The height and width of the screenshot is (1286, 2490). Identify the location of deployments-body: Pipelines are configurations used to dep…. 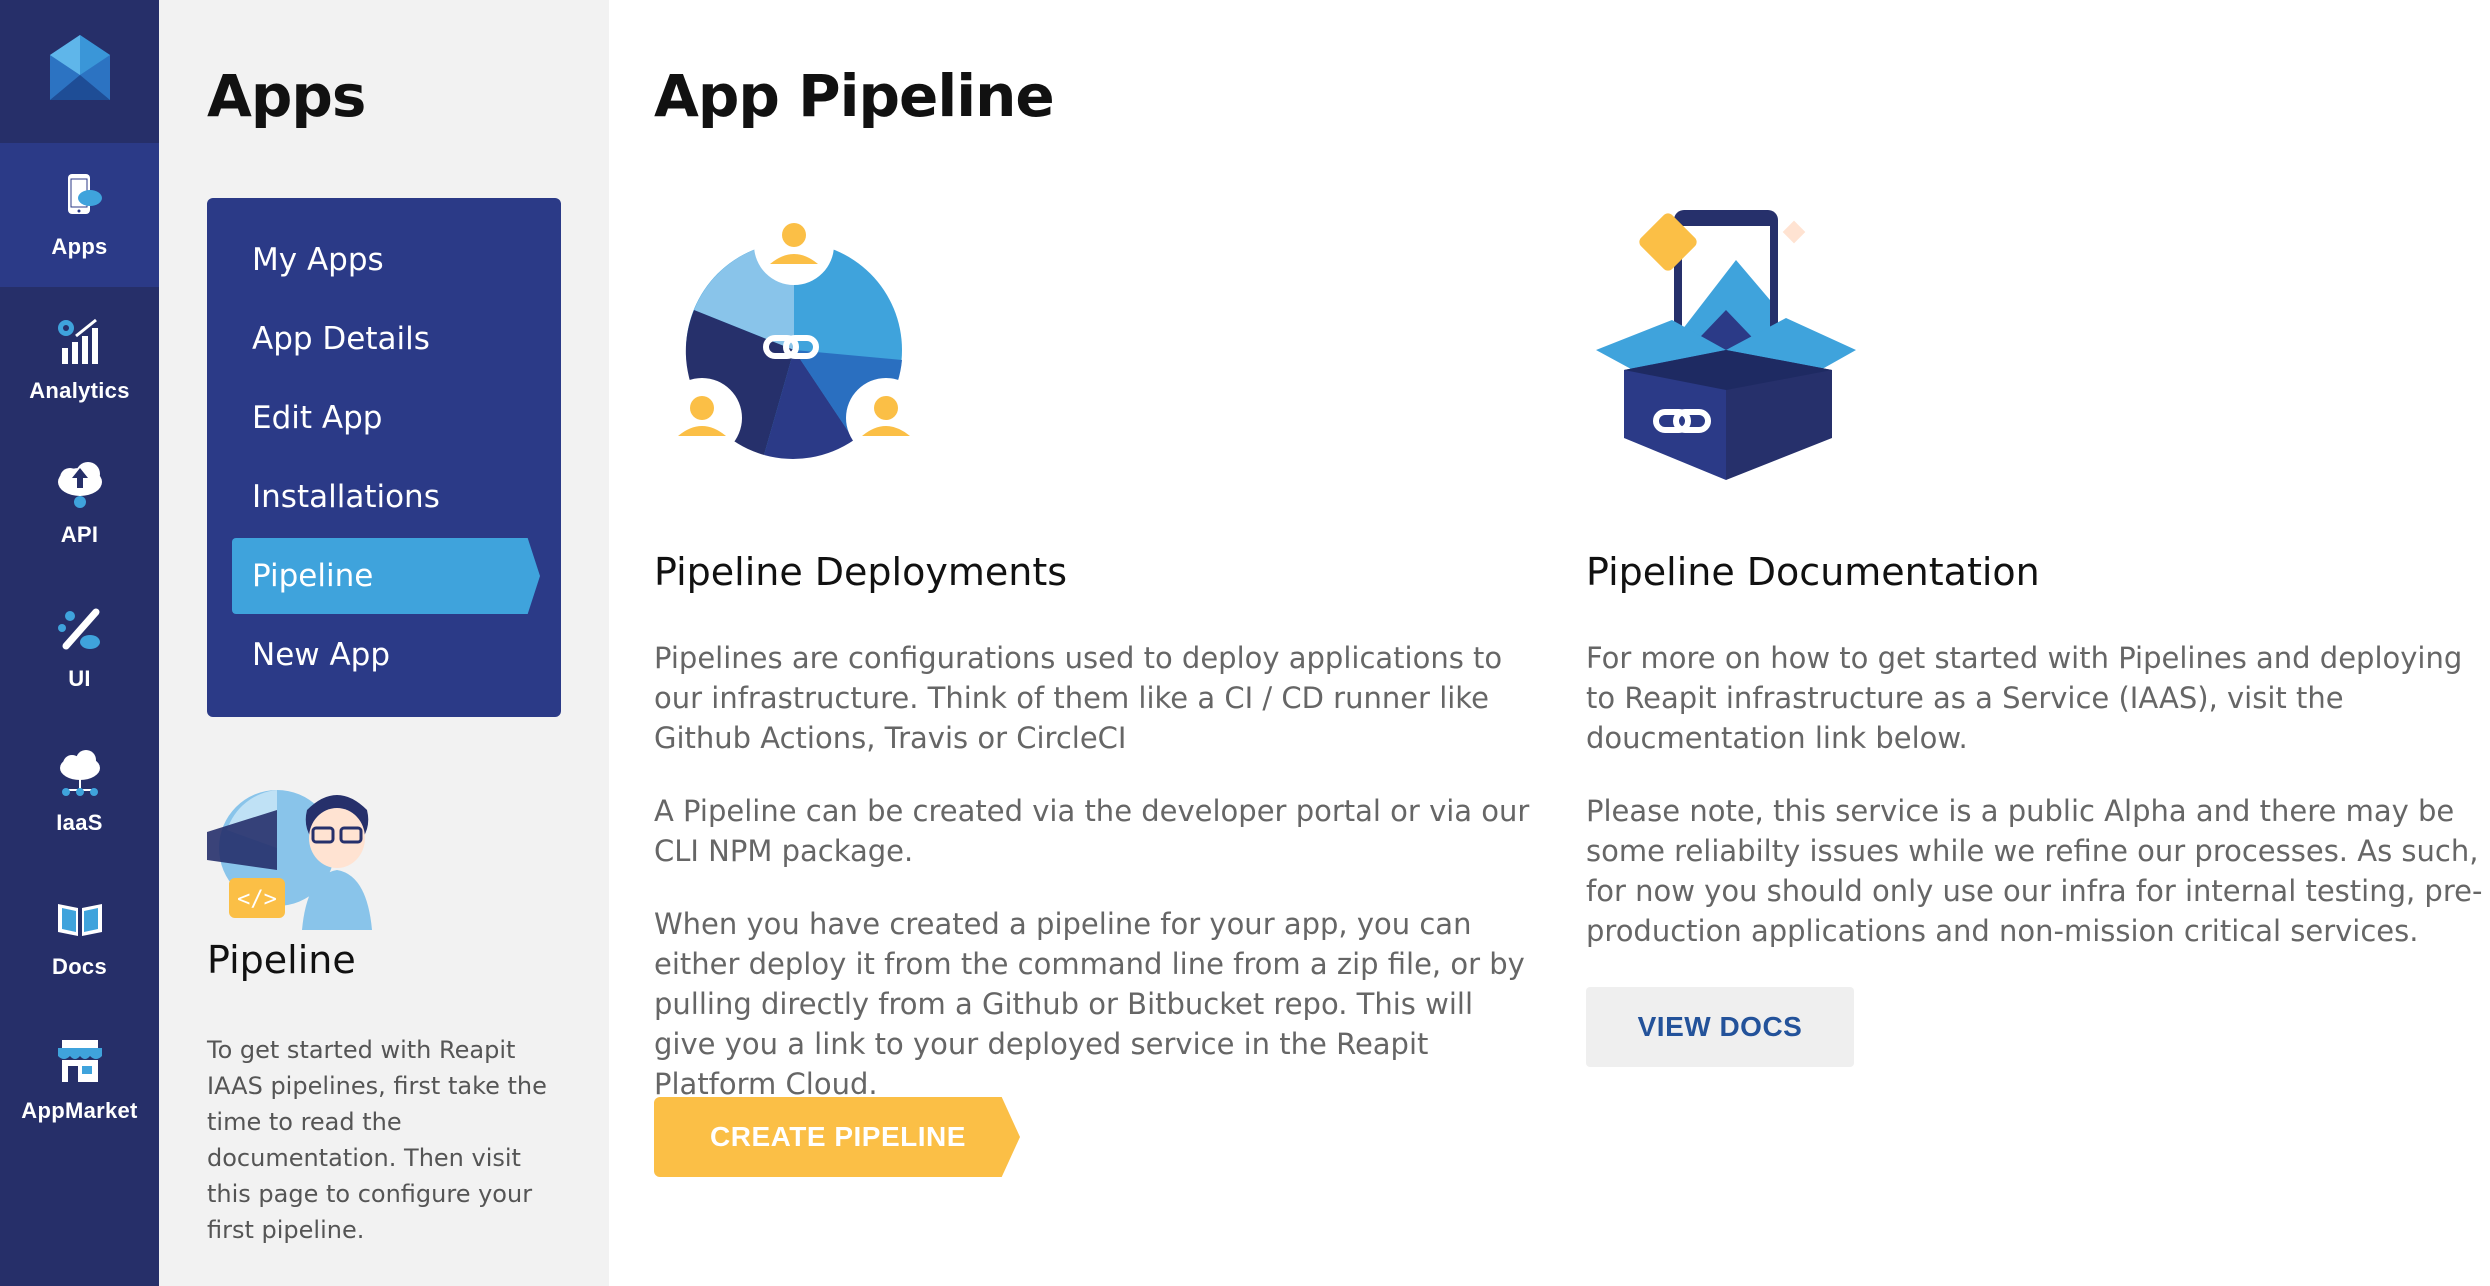
(1094, 887).